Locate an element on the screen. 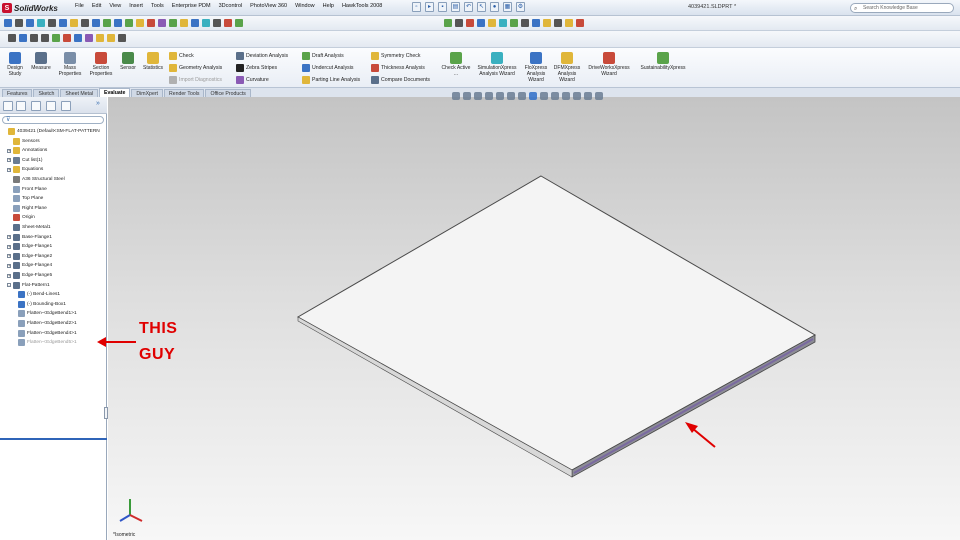  smart-dimension-icon is located at coordinates (107, 23).